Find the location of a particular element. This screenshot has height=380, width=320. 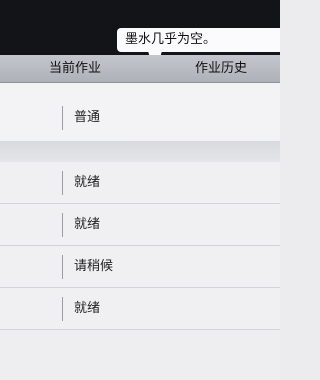

empty-list-area is located at coordinates (140, 355).